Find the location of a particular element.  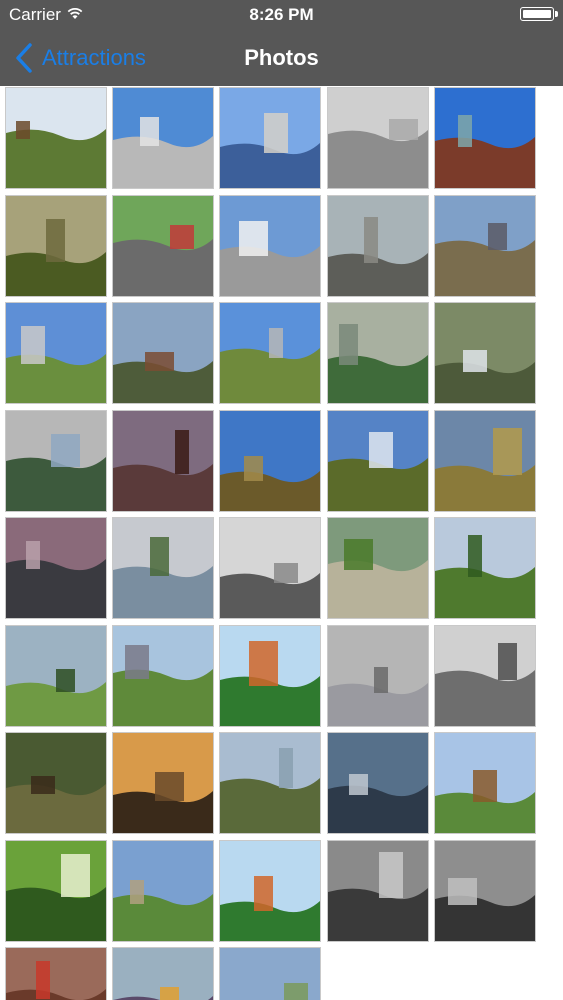

sunset-river-photo is located at coordinates (163, 783).